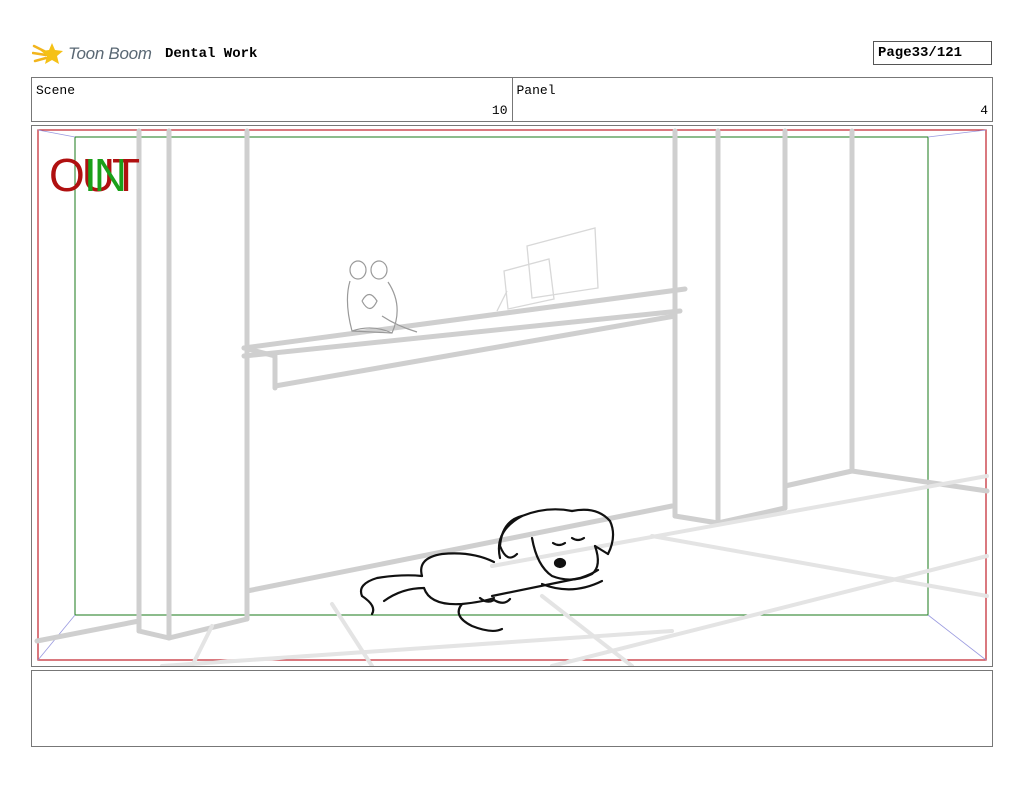 This screenshot has height=793, width=1024. Describe the element at coordinates (499, 110) in the screenshot. I see `scene-number: 10` at that location.